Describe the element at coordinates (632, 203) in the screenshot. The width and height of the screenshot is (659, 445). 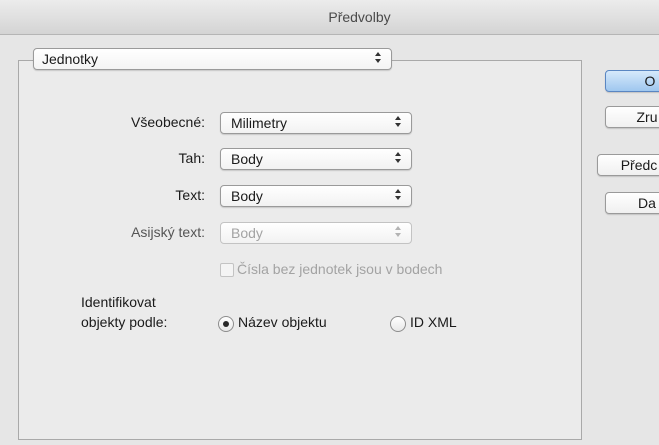
I see `next-button: Da` at that location.